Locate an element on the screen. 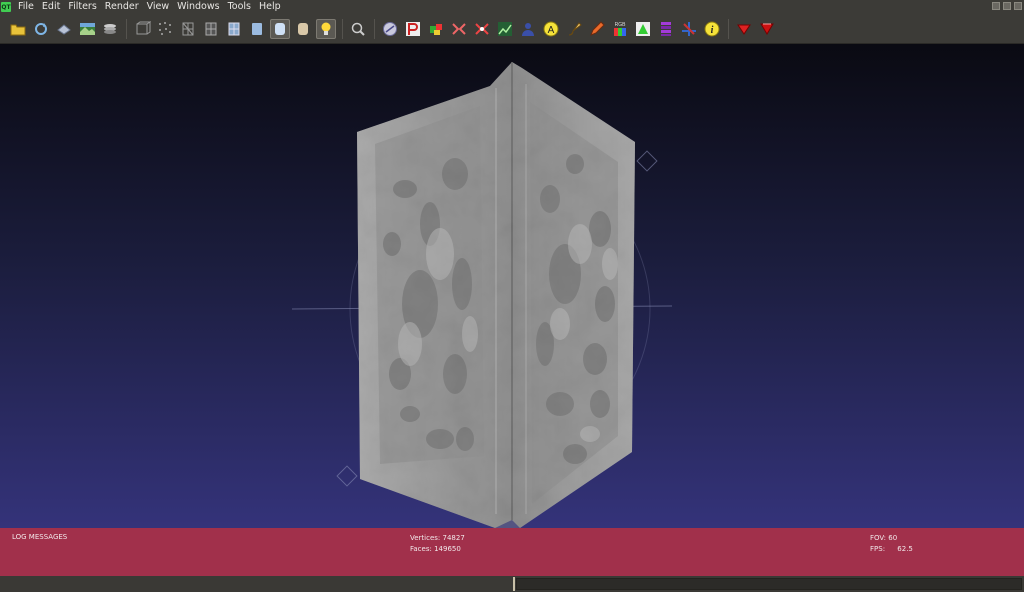 The width and height of the screenshot is (1024, 592). layers-stack-icon is located at coordinates (110, 28).